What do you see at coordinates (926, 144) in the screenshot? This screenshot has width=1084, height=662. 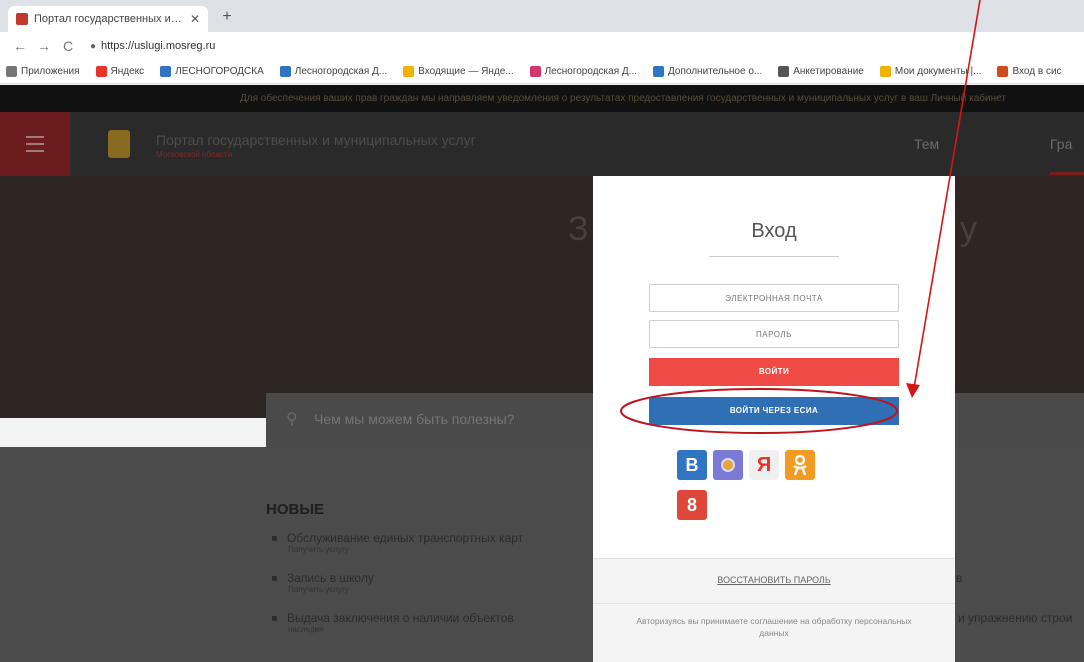 I see `nav-link-themes: Тем` at bounding box center [926, 144].